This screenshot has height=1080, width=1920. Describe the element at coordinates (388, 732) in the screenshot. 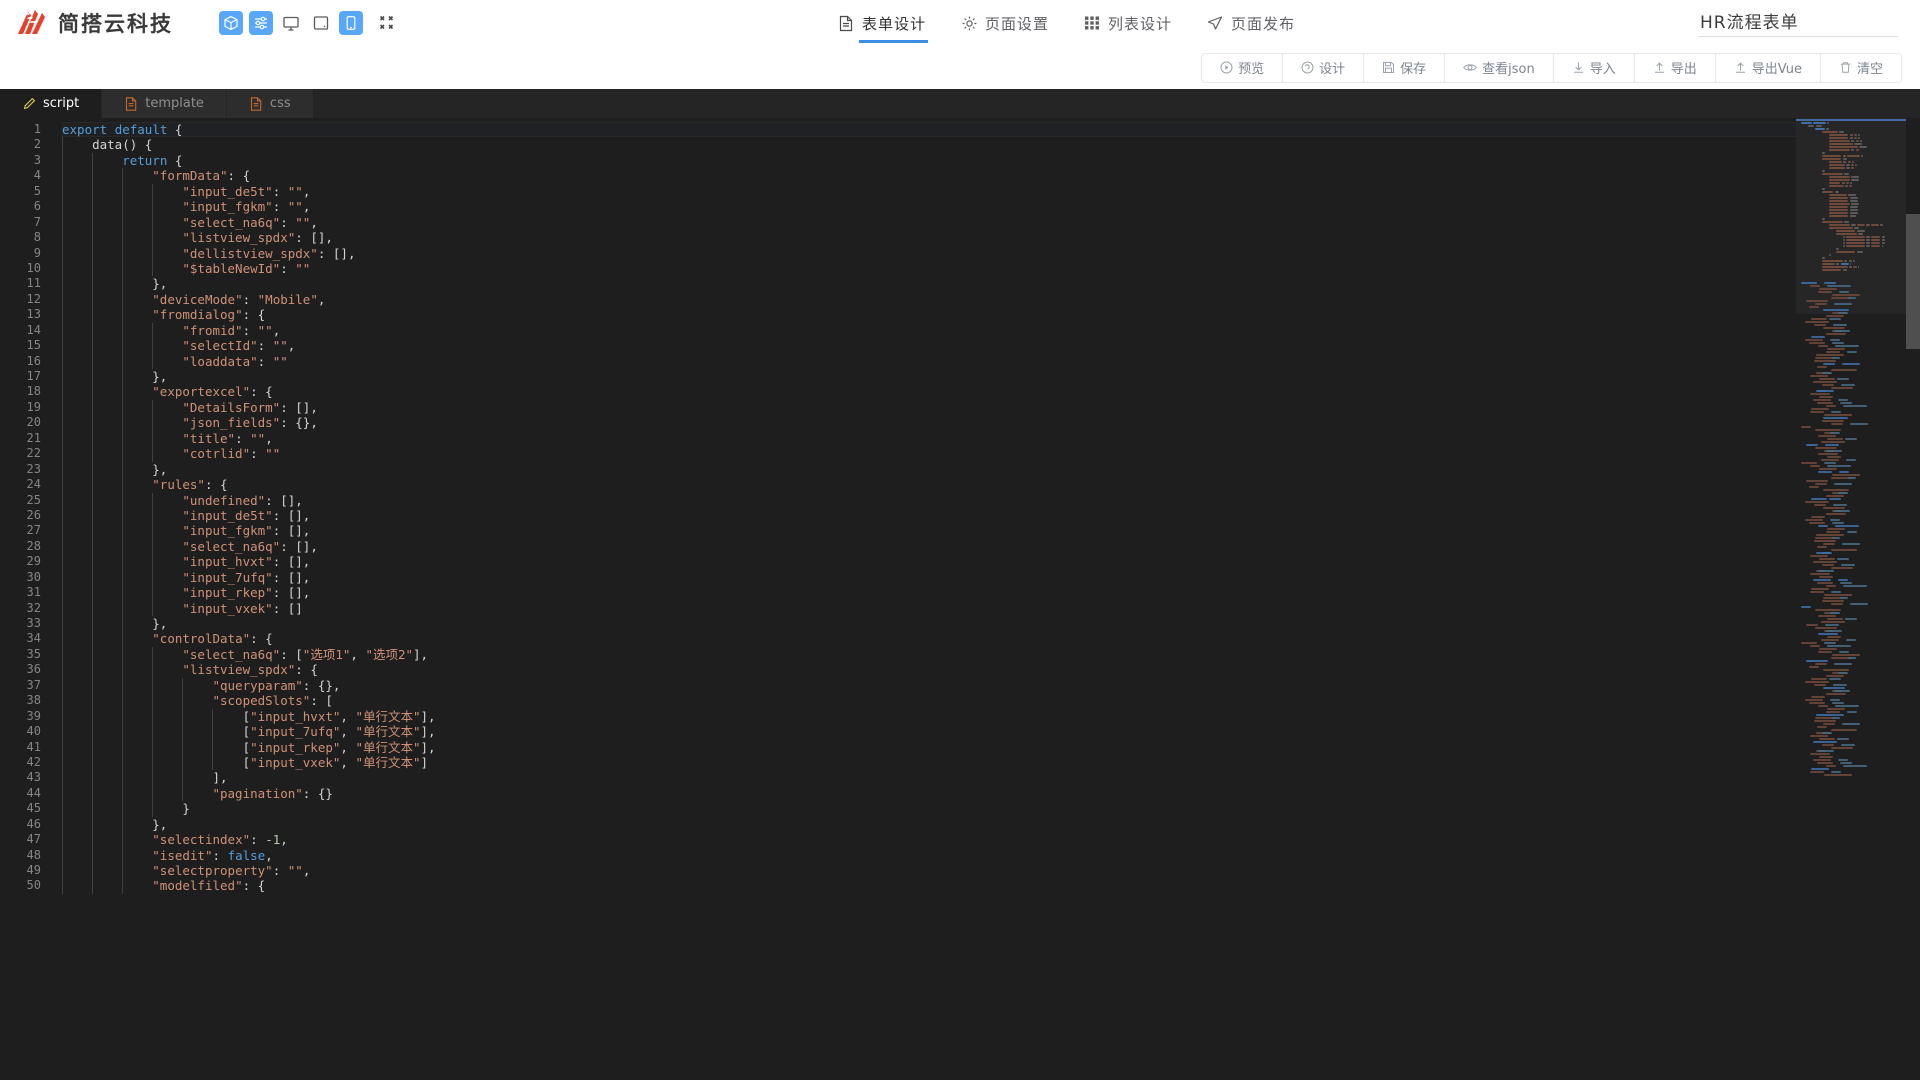

I see `code-token: "单行文本"` at that location.